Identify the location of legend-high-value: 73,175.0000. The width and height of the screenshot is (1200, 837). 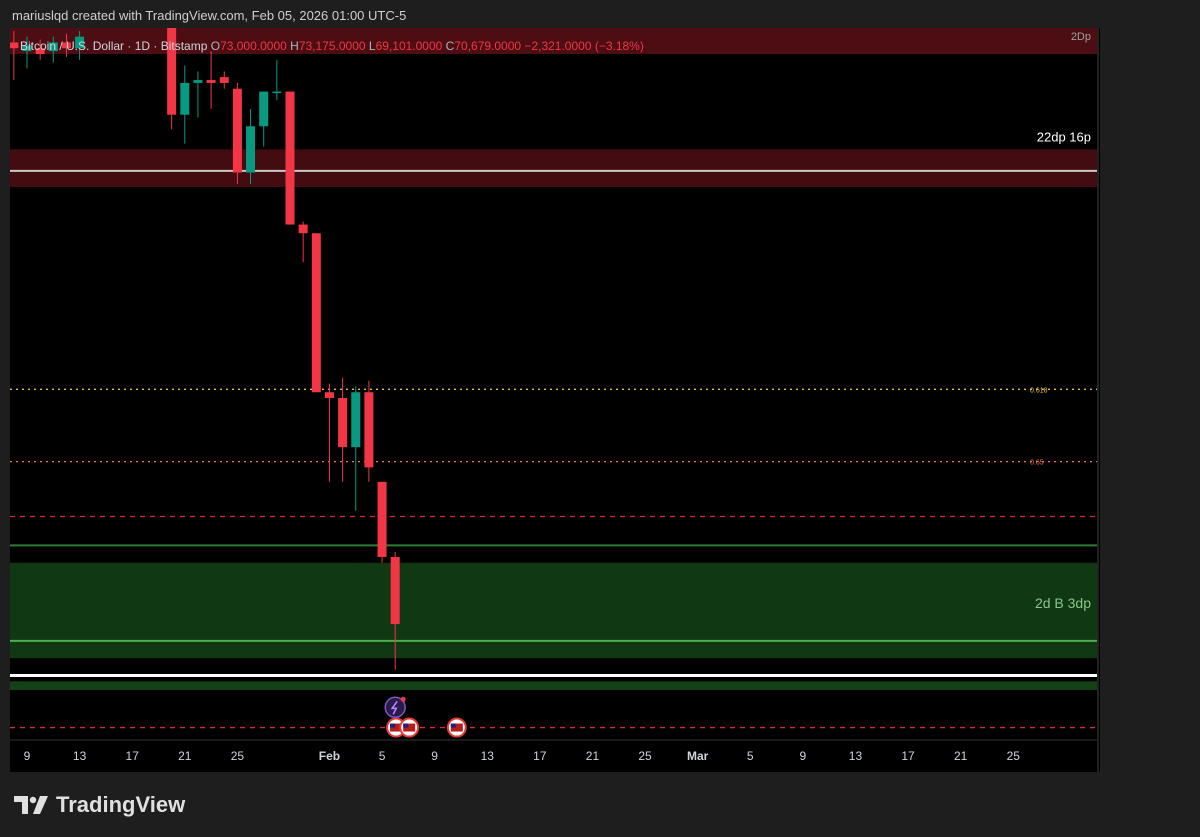
(332, 46).